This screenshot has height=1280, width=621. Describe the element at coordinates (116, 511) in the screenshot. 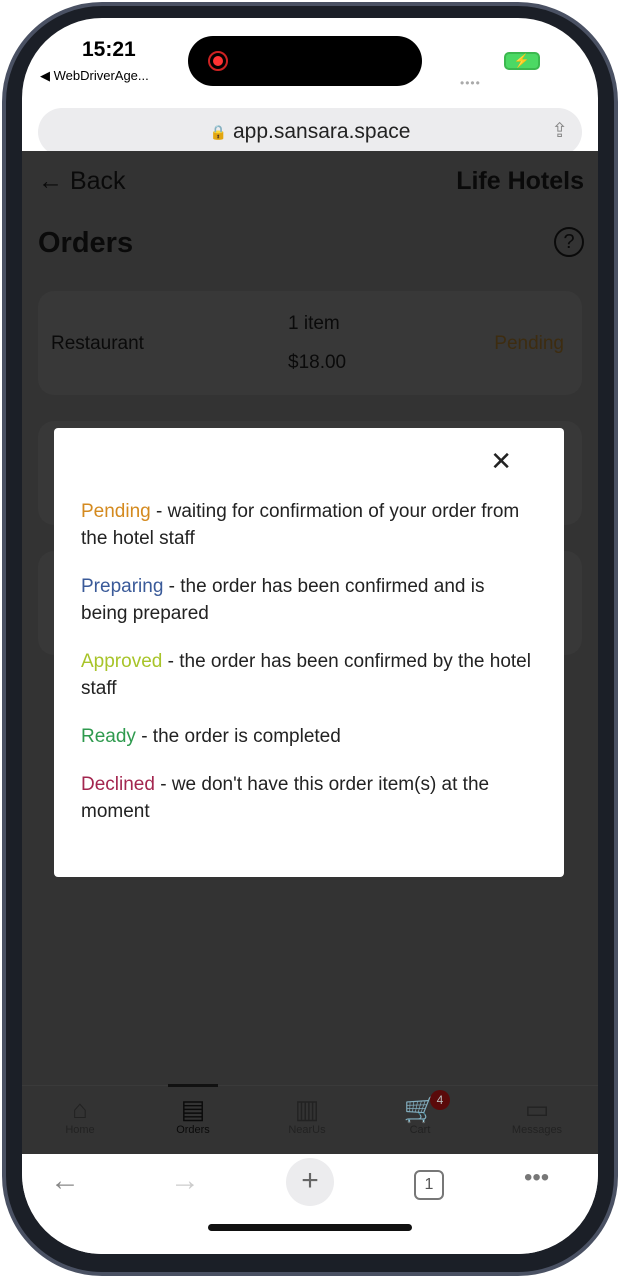

I see `status-name: Pending` at that location.